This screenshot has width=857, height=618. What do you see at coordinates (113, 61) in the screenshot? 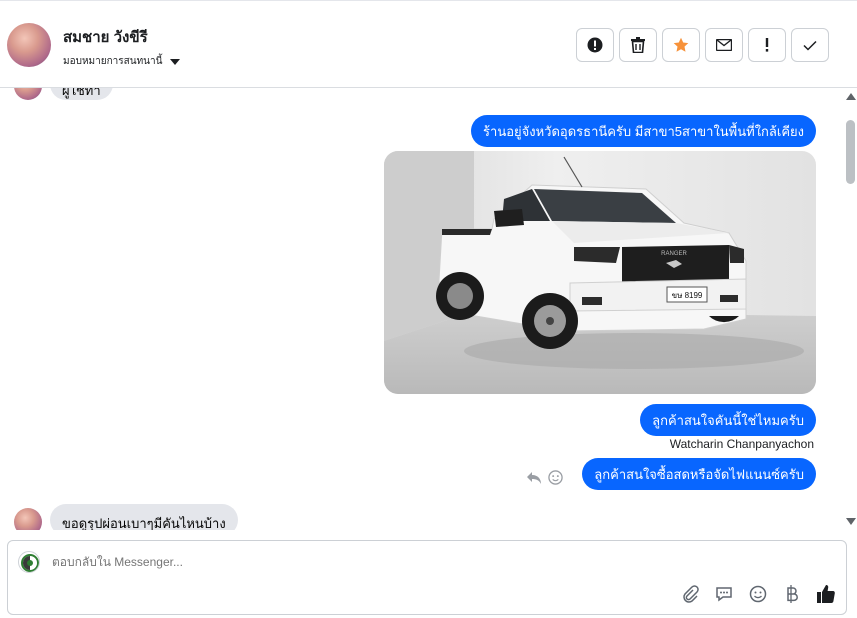
I see `assign-label: มอบหมายการสนทนานี้` at bounding box center [113, 61].